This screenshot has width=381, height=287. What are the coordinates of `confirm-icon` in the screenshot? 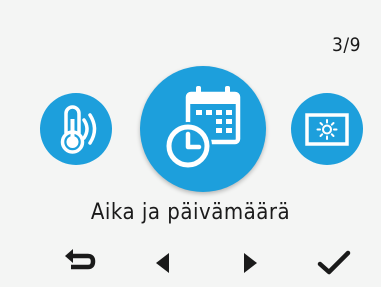 It's located at (334, 262).